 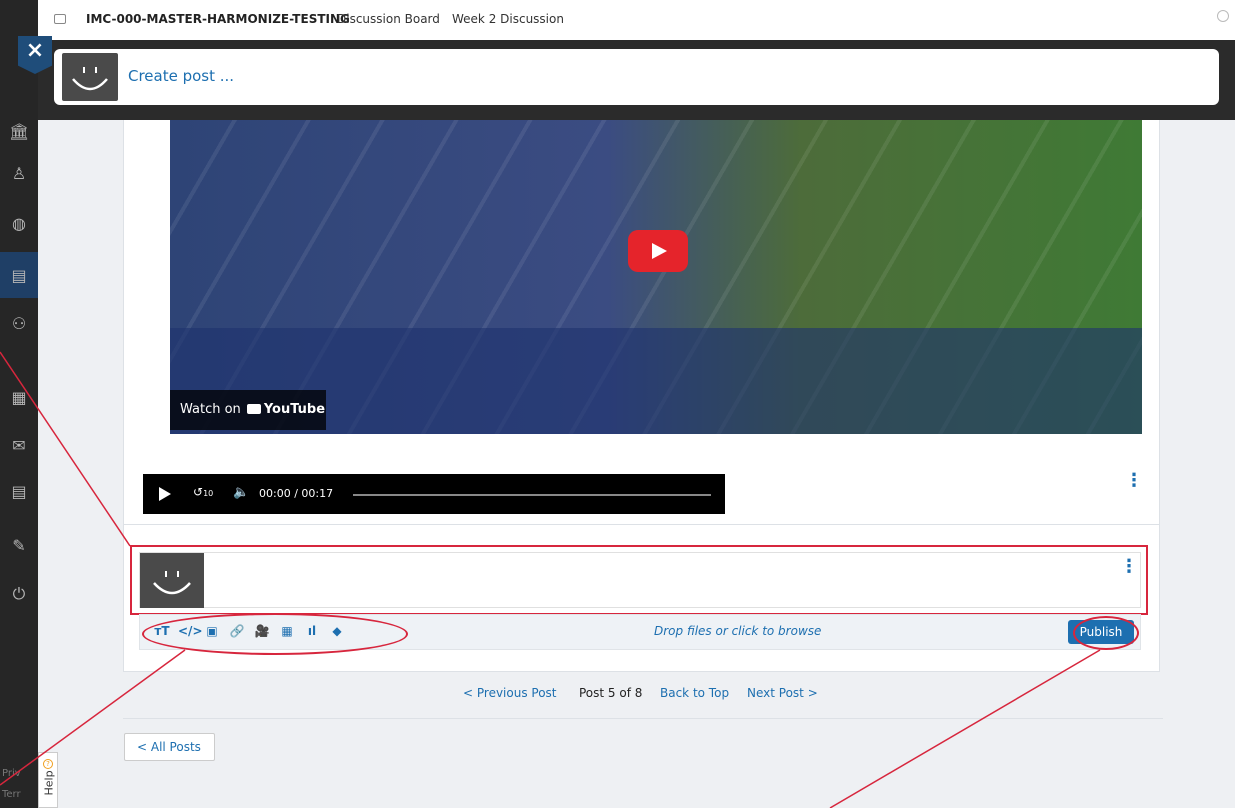 What do you see at coordinates (19, 174) in the screenshot?
I see `profile-icon: ♙` at bounding box center [19, 174].